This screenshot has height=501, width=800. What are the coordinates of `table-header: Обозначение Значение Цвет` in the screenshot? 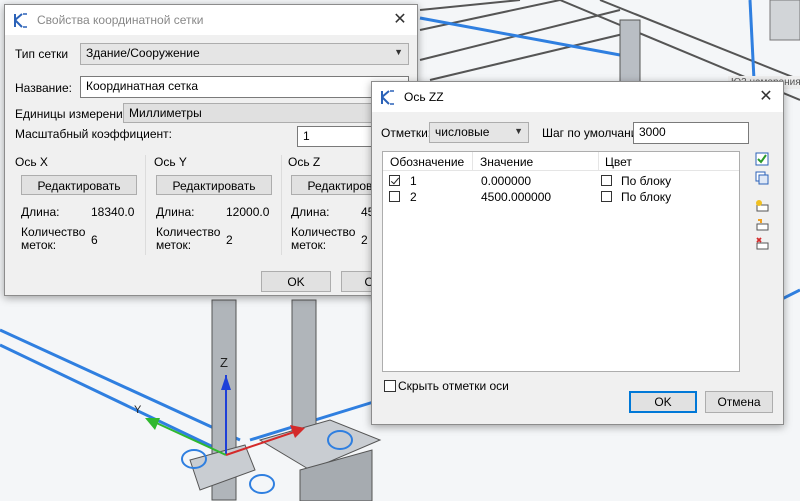 It's located at (561, 161).